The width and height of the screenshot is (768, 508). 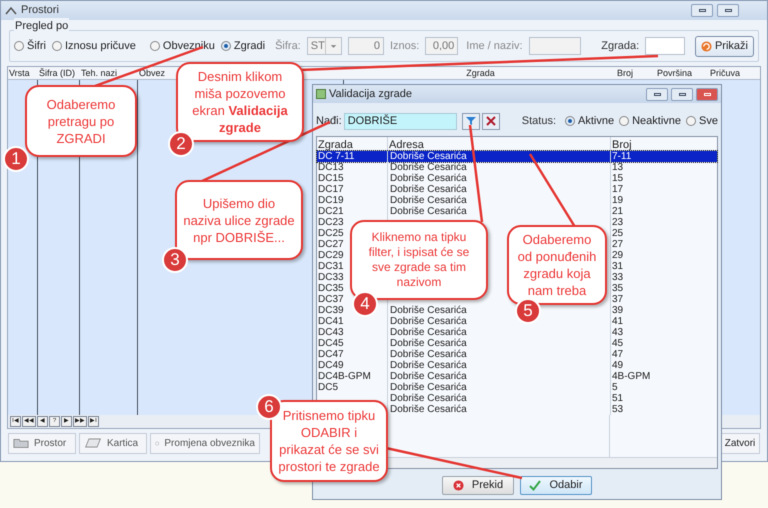 I want to click on filter-icon, so click(x=471, y=121).